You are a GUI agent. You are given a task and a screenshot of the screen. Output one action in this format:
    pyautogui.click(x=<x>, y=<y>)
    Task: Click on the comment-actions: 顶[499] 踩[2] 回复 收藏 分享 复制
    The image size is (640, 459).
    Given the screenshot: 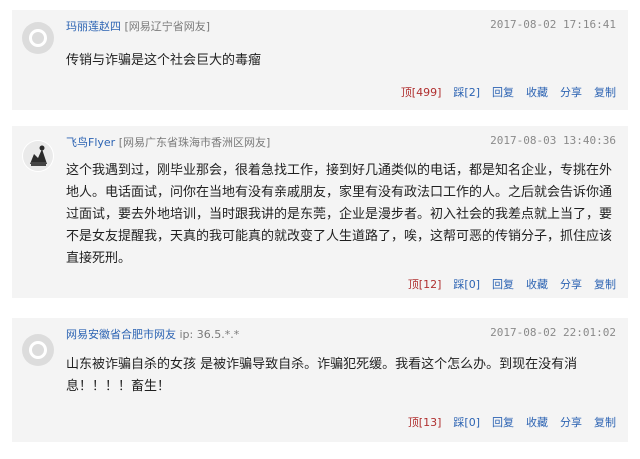 What is the action you would take?
    pyautogui.click(x=502, y=92)
    